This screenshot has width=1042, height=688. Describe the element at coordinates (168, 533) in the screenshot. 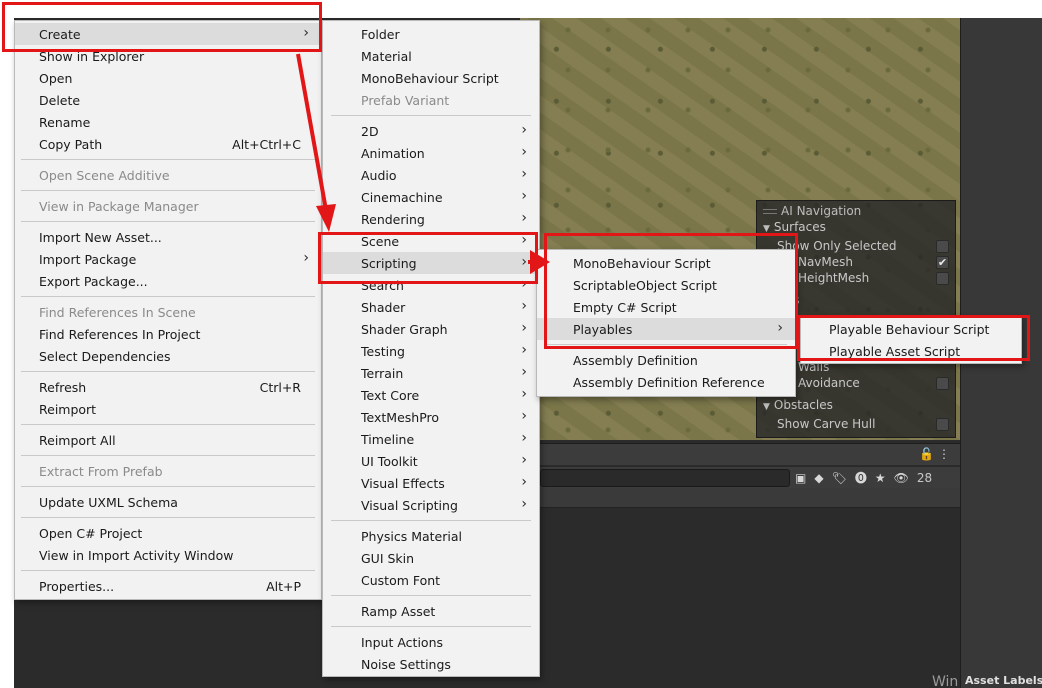

I see `menu-item-open-csharp-project: Open C# Project` at that location.